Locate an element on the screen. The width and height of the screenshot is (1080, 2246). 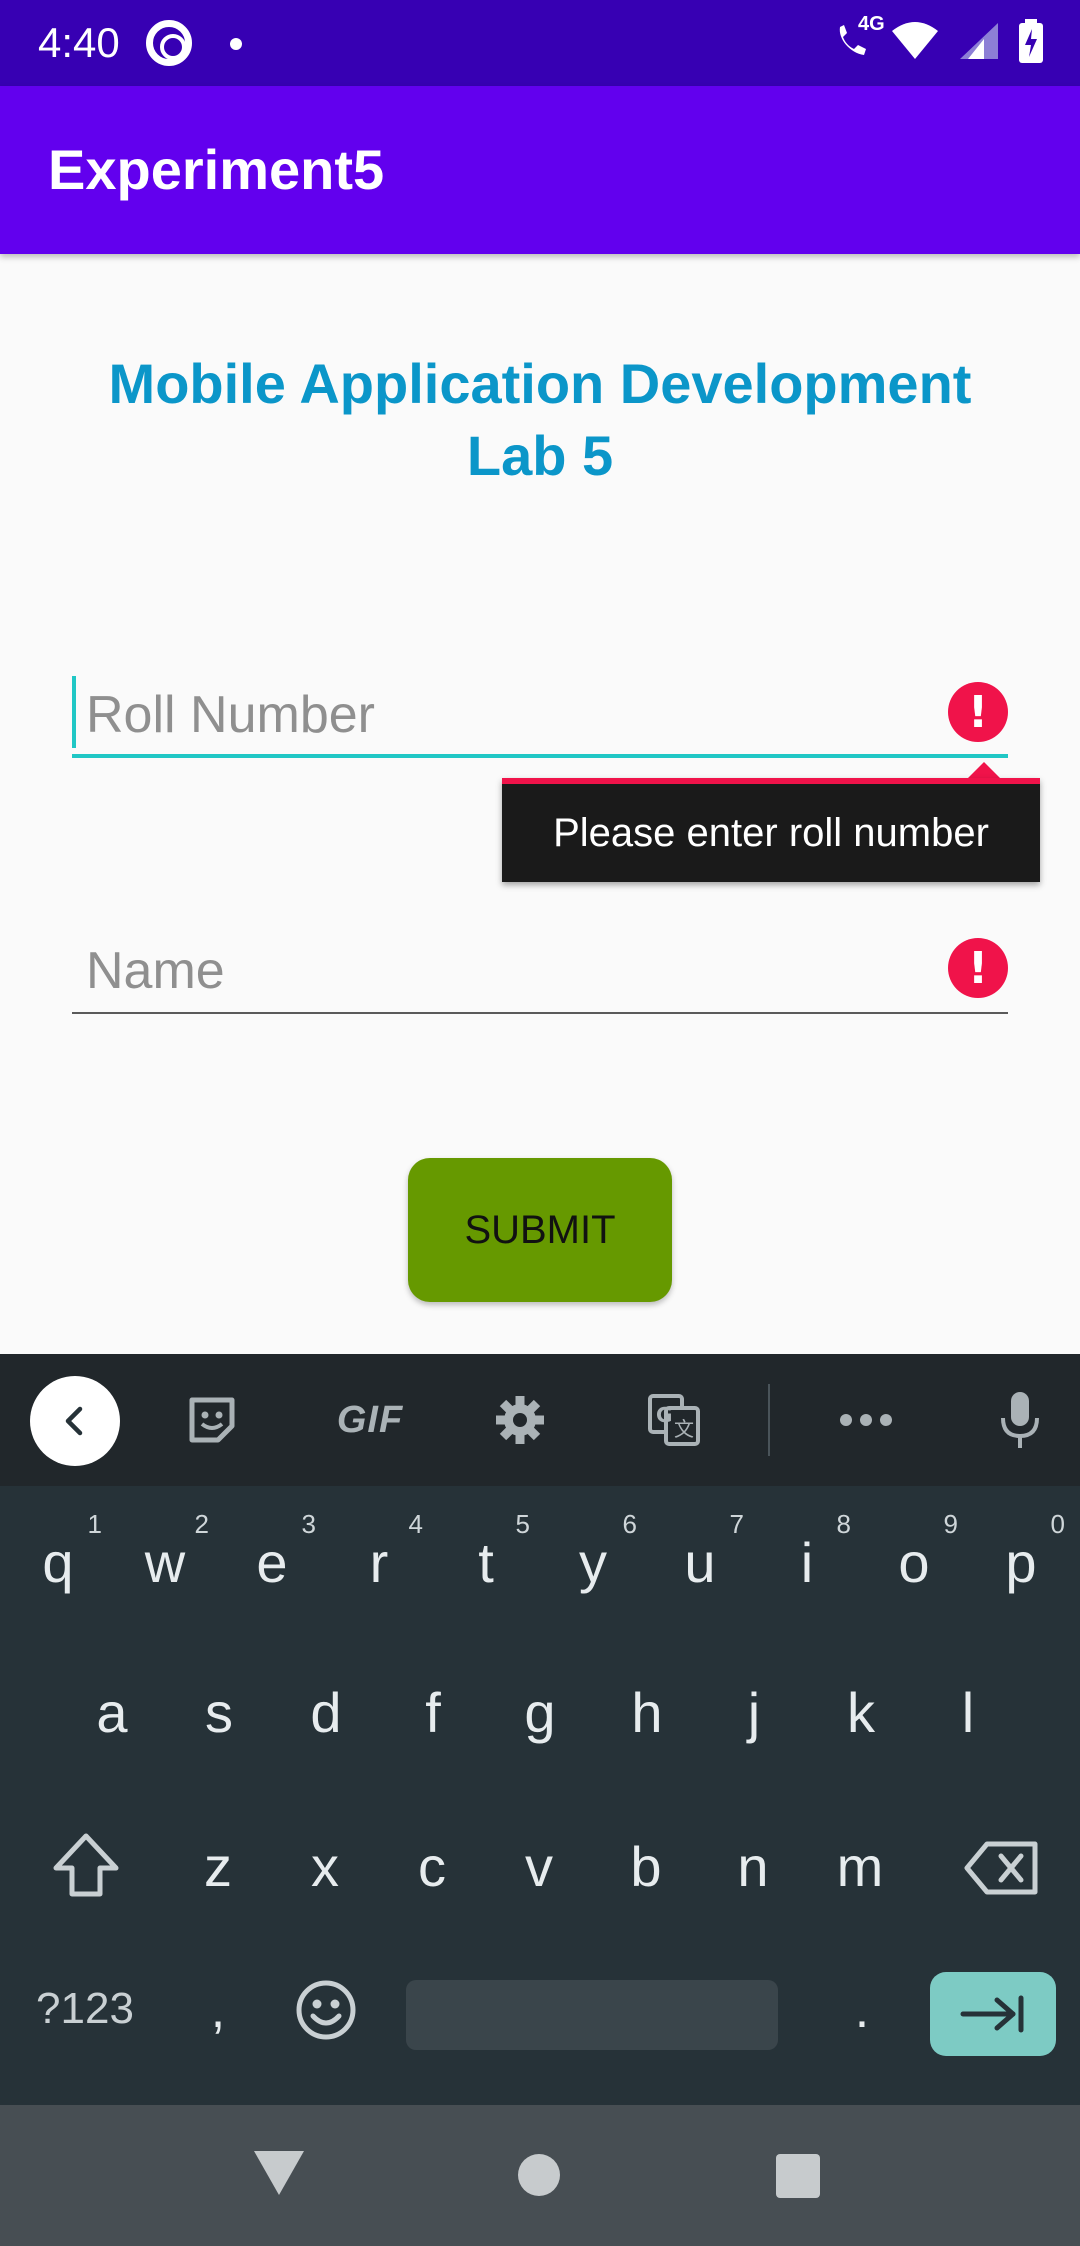
wifi-icon is located at coordinates (915, 43).